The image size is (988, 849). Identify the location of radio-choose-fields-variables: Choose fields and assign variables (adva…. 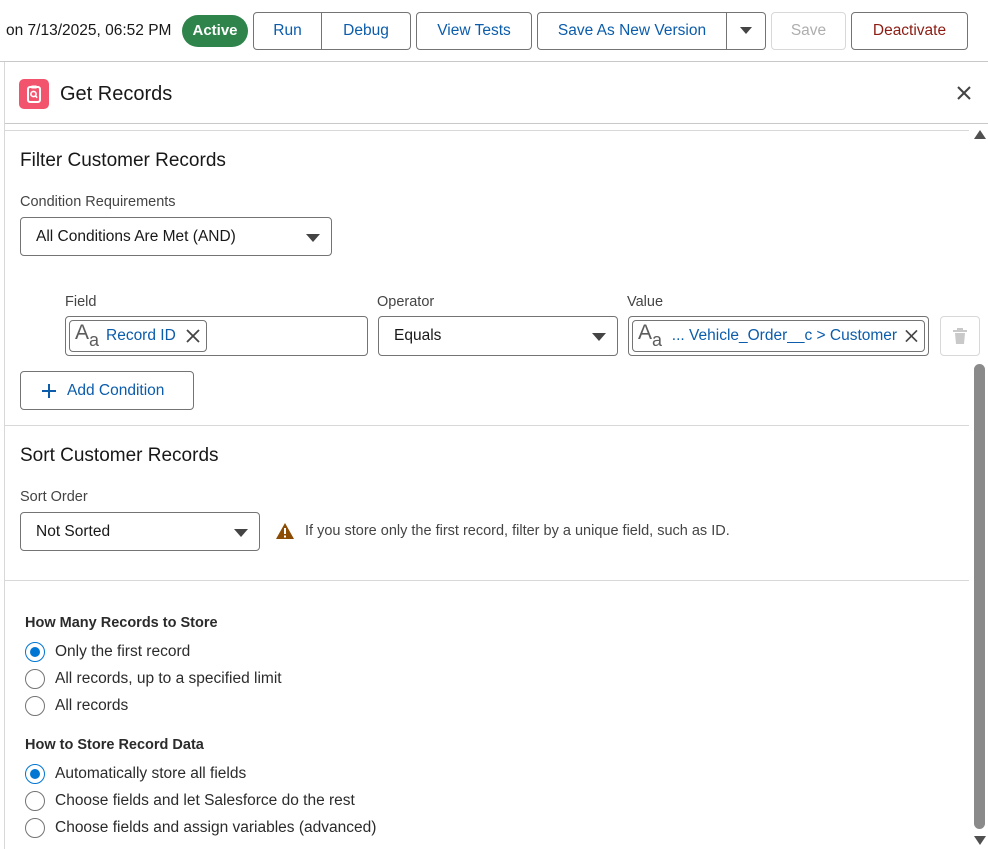
(200, 828).